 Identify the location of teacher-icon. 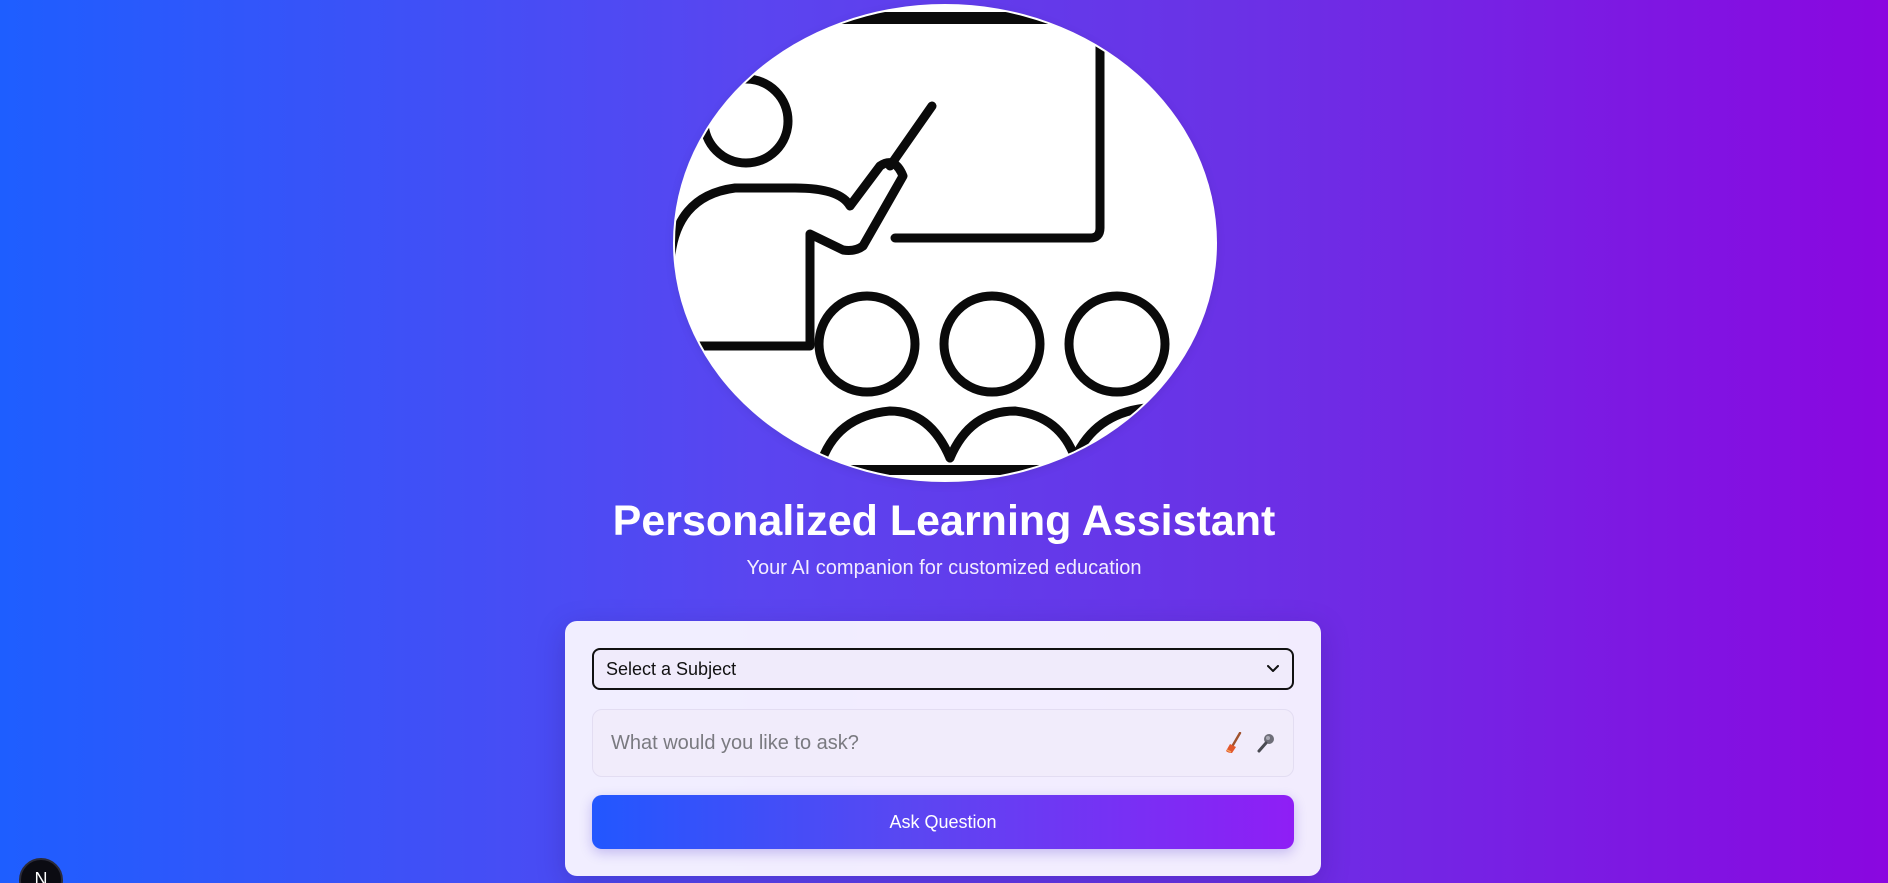
(922, 243).